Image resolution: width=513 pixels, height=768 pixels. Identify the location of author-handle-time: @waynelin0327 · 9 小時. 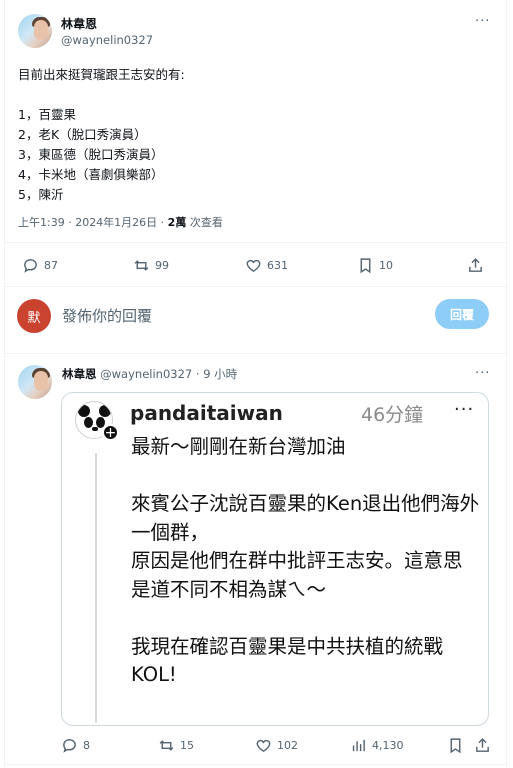
(167, 374).